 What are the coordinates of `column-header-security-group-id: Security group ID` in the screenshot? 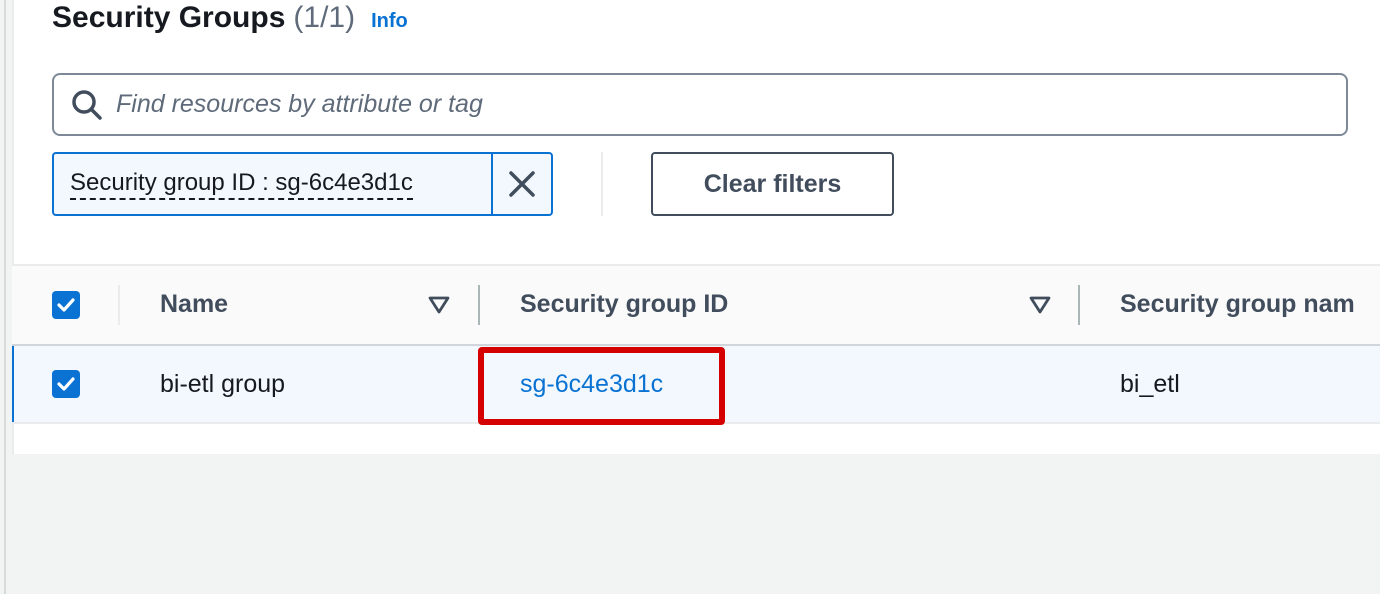 It's located at (624, 304).